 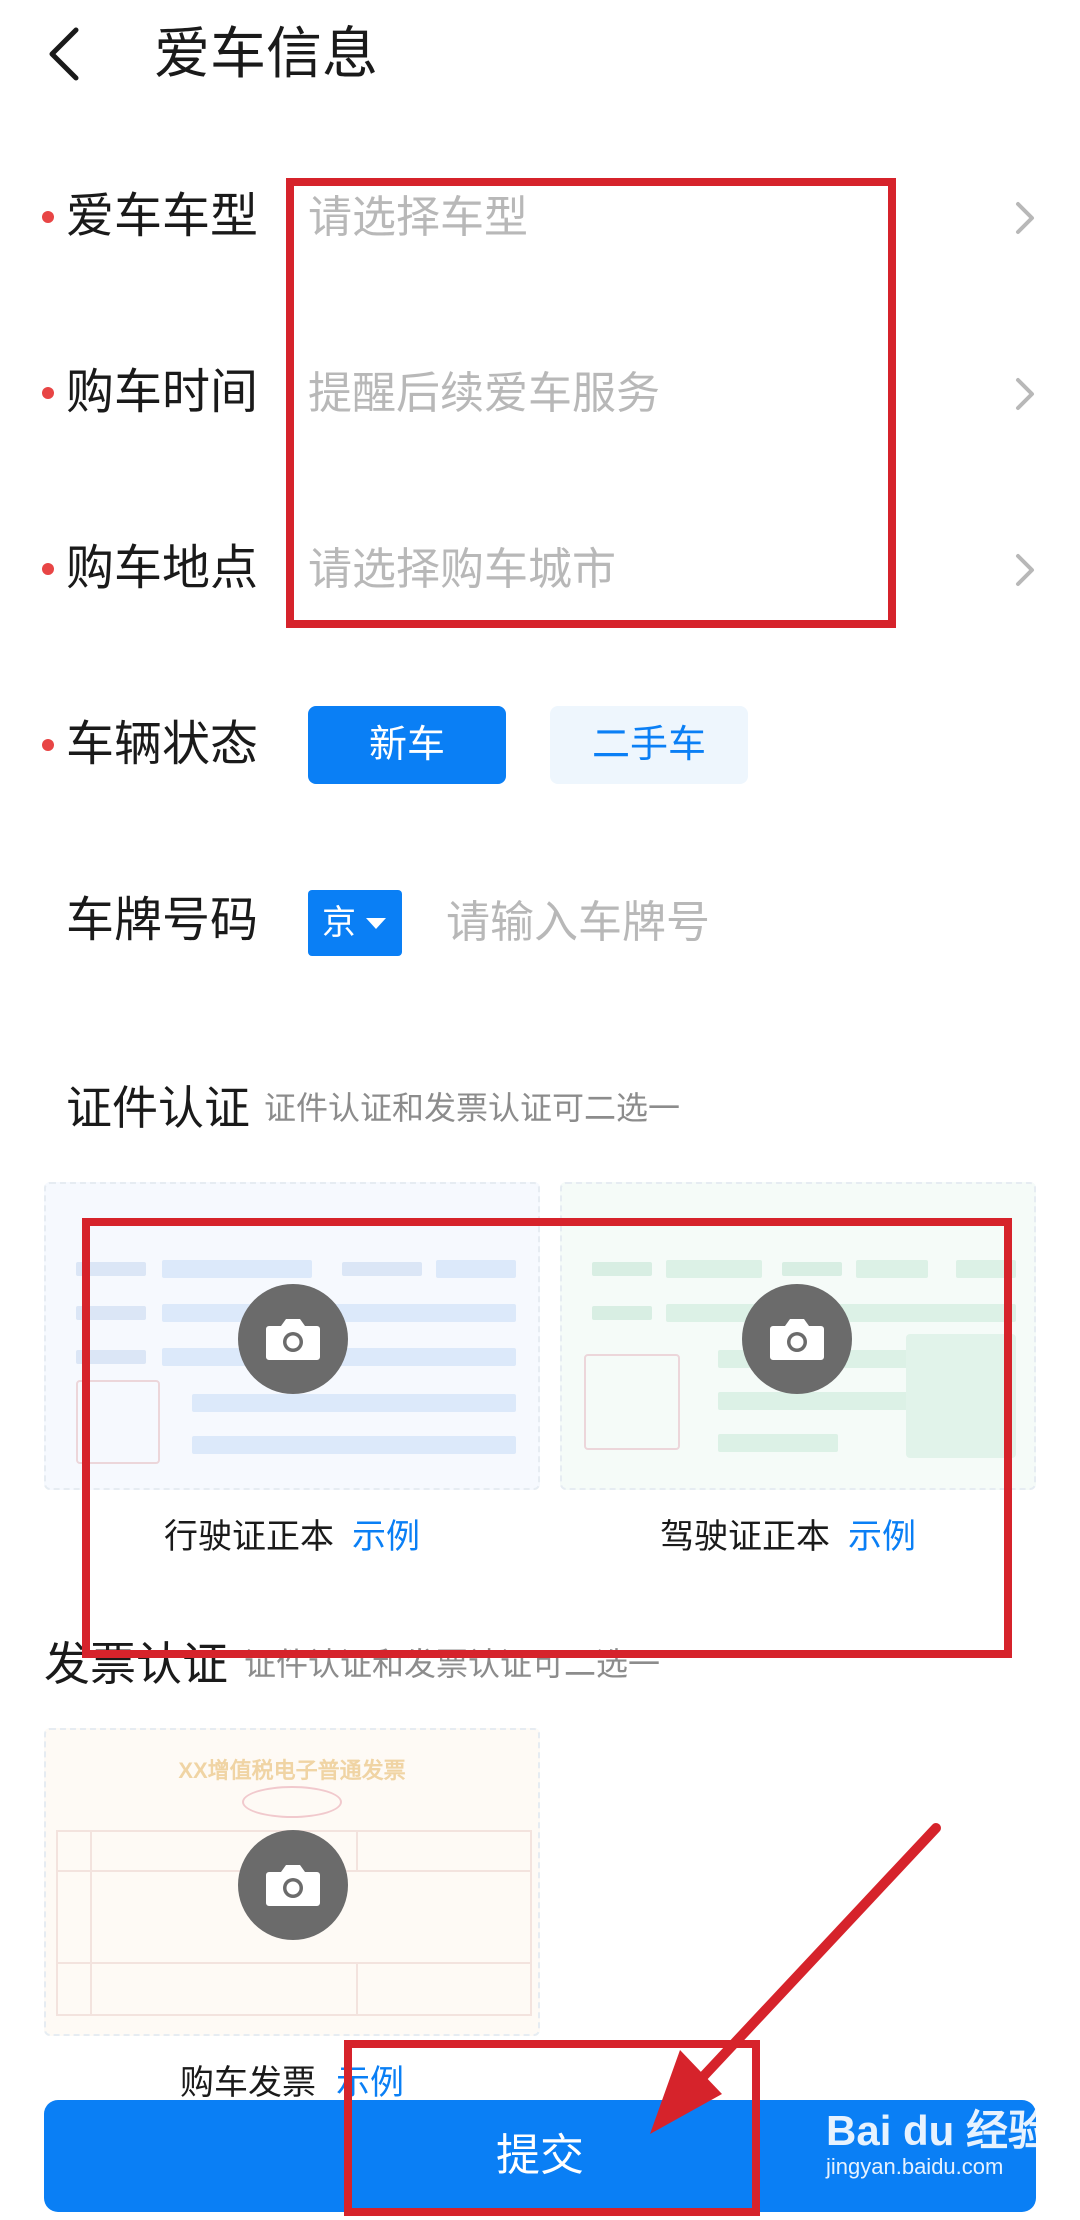 I want to click on back-arrow-icon, so click(x=65, y=54).